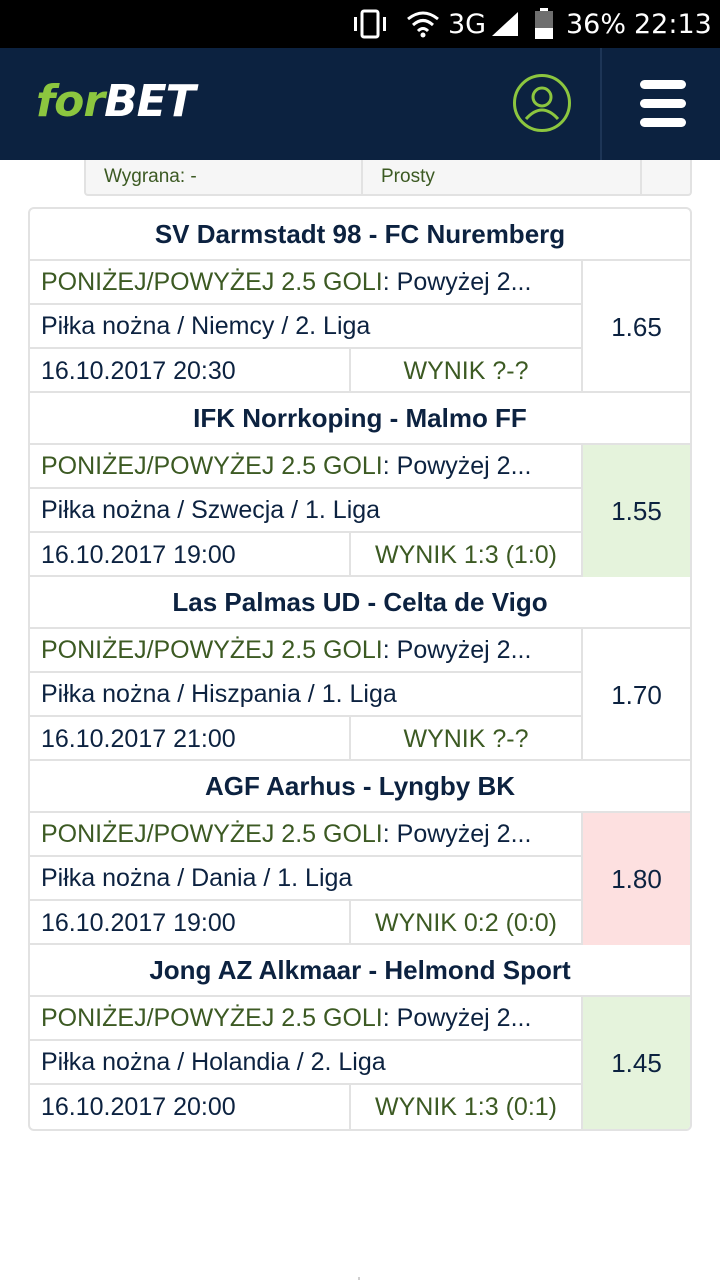 Image resolution: width=720 pixels, height=1280 pixels. Describe the element at coordinates (190, 371) in the screenshot. I see `match-datetime: 16.10.2017 20:30` at that location.